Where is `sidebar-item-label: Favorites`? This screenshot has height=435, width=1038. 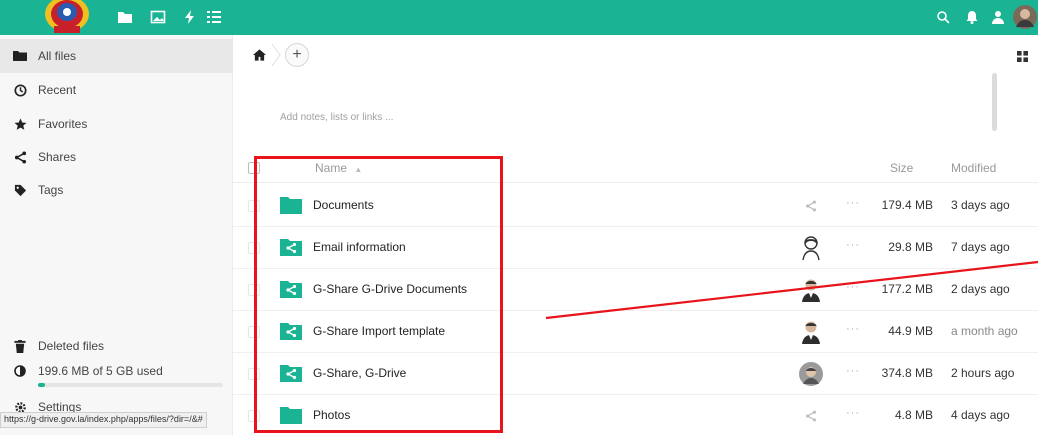 sidebar-item-label: Favorites is located at coordinates (63, 124).